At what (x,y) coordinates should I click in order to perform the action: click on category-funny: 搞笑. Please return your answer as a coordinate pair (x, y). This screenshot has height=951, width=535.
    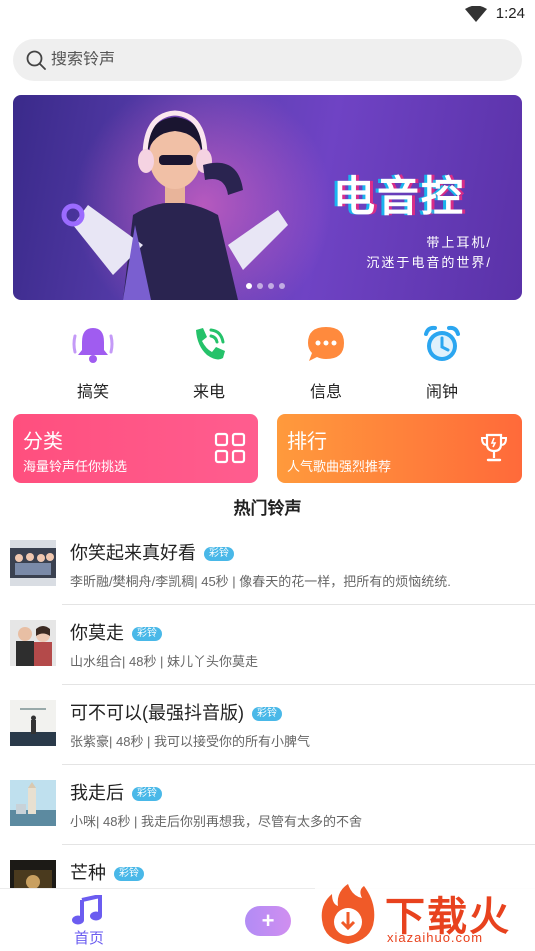
    Looking at the image, I should click on (93, 362).